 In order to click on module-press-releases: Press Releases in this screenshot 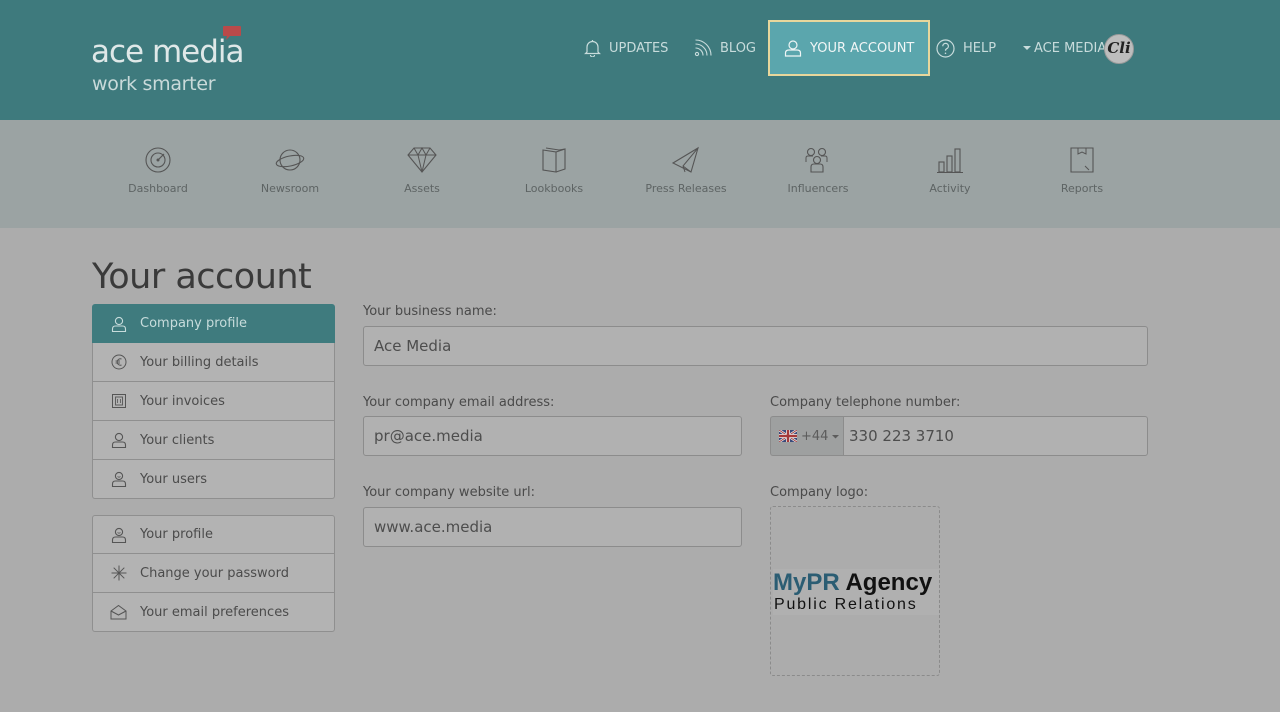, I will do `click(686, 176)`.